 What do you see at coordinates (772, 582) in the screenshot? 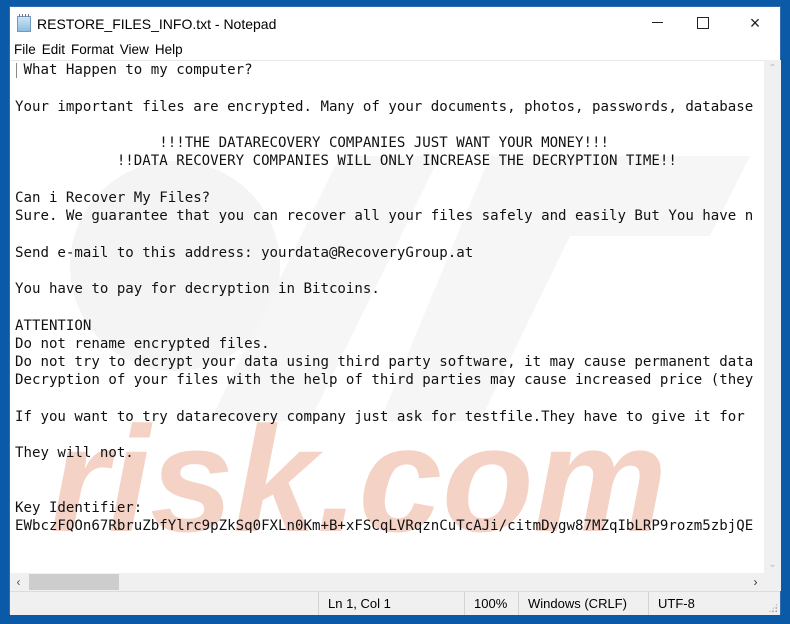
I see `scrollbar-corner` at bounding box center [772, 582].